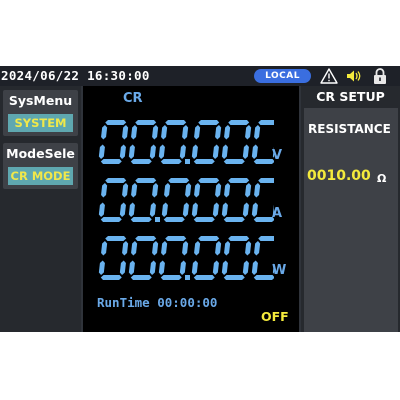 Image resolution: width=400 pixels, height=400 pixels. What do you see at coordinates (187, 277) in the screenshot?
I see `readout-2-decimal-point` at bounding box center [187, 277].